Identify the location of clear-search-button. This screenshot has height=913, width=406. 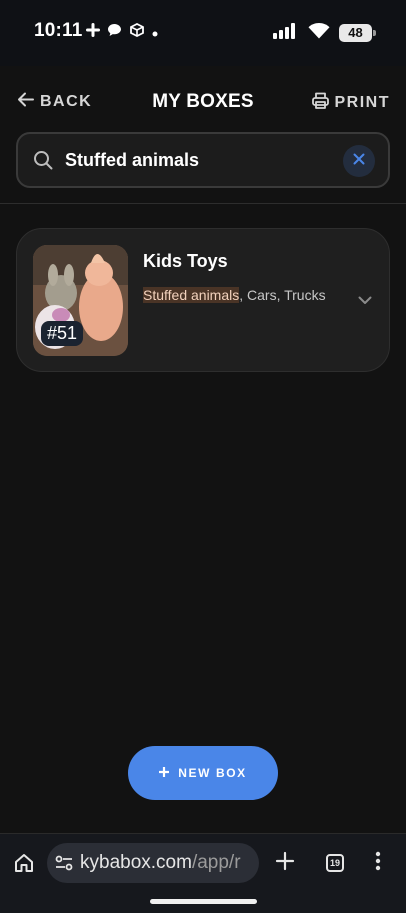
(359, 161).